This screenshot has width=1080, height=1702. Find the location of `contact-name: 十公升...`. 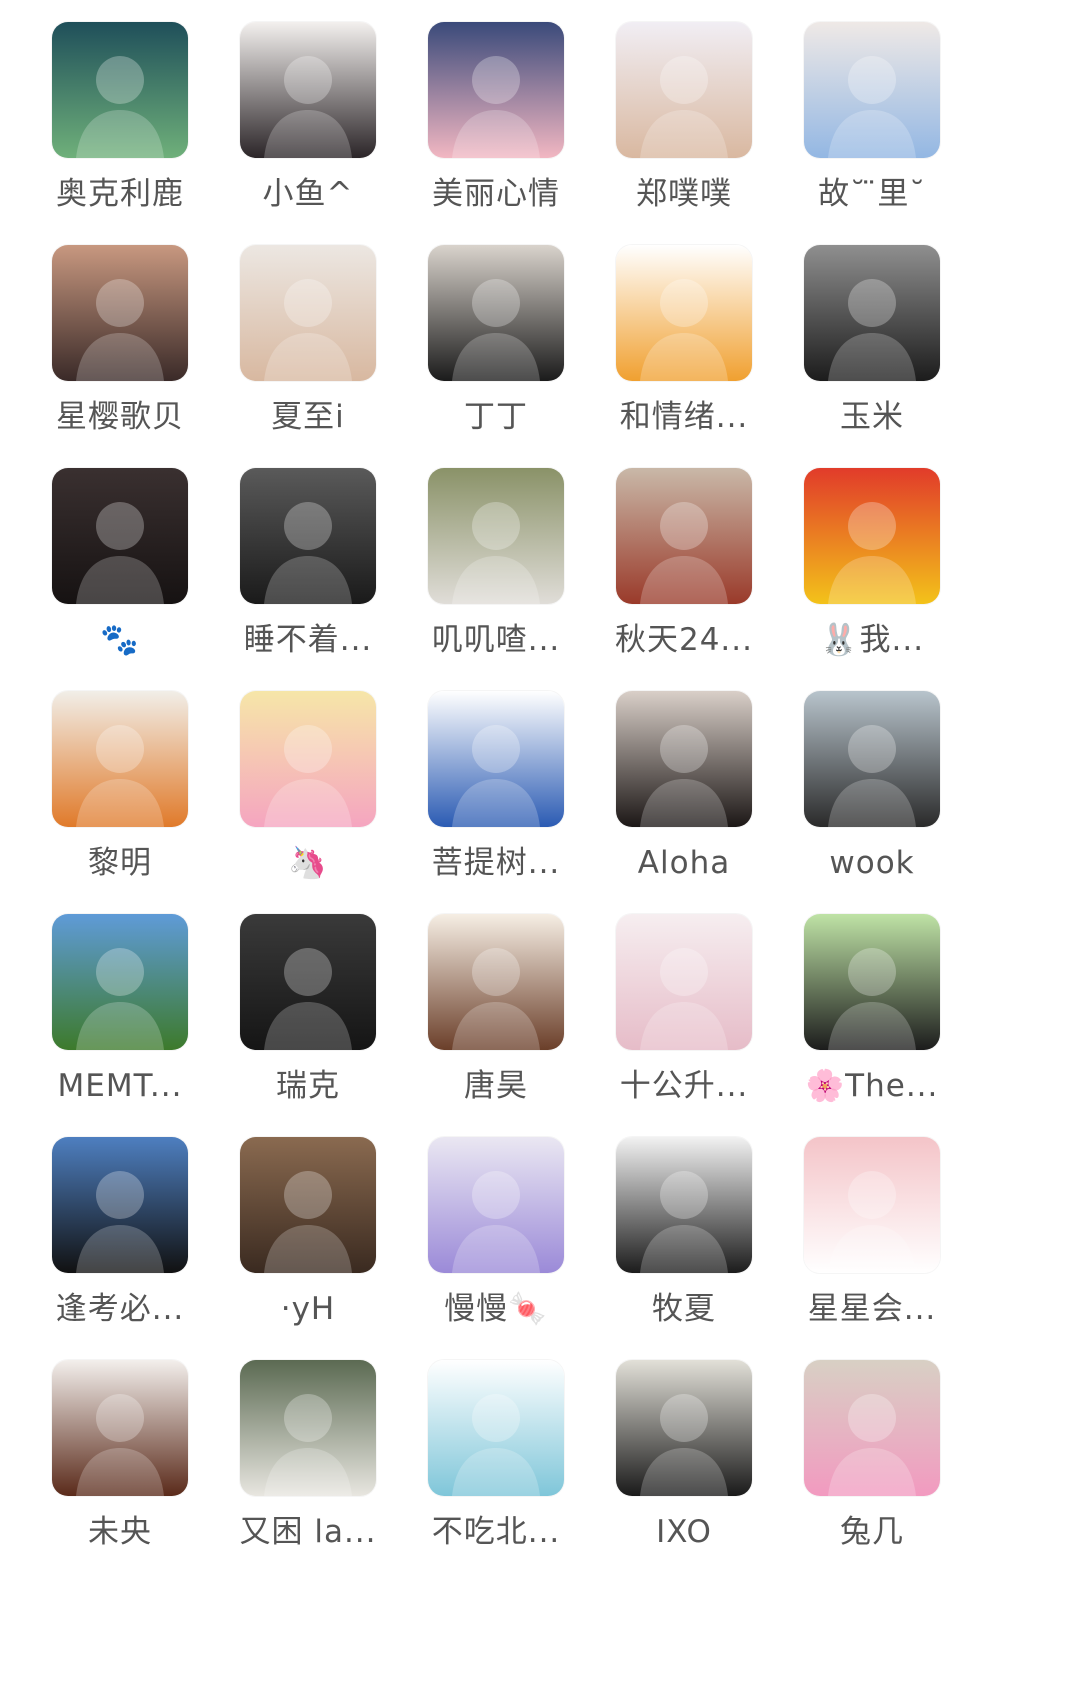

contact-name: 十公升... is located at coordinates (684, 1086).